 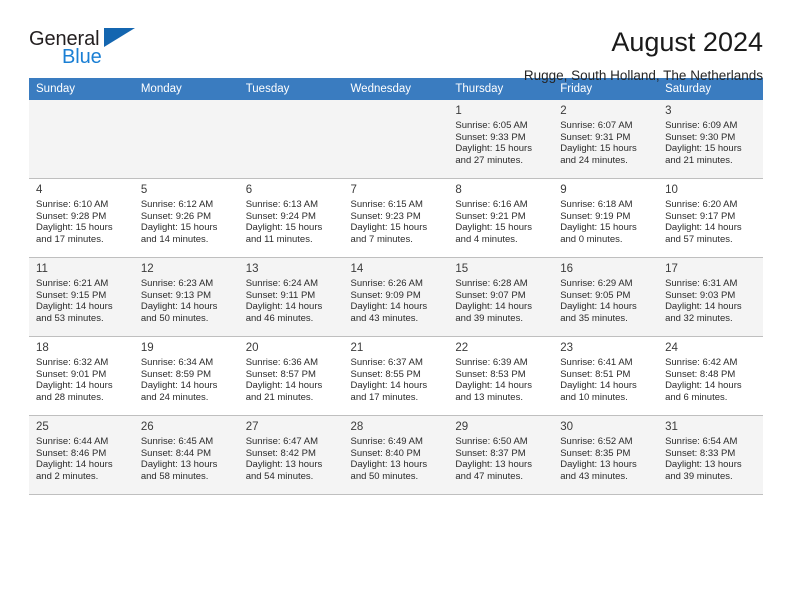 What do you see at coordinates (72, 204) in the screenshot?
I see `sunrise-text: Sunrise: 6:10 AM` at bounding box center [72, 204].